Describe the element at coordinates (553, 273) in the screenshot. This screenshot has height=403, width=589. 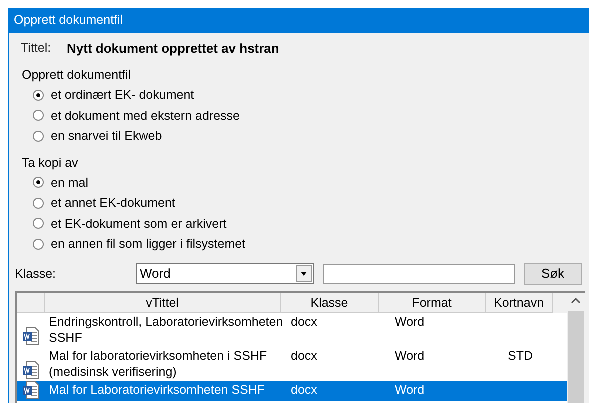
I see `search-button: Søk` at that location.